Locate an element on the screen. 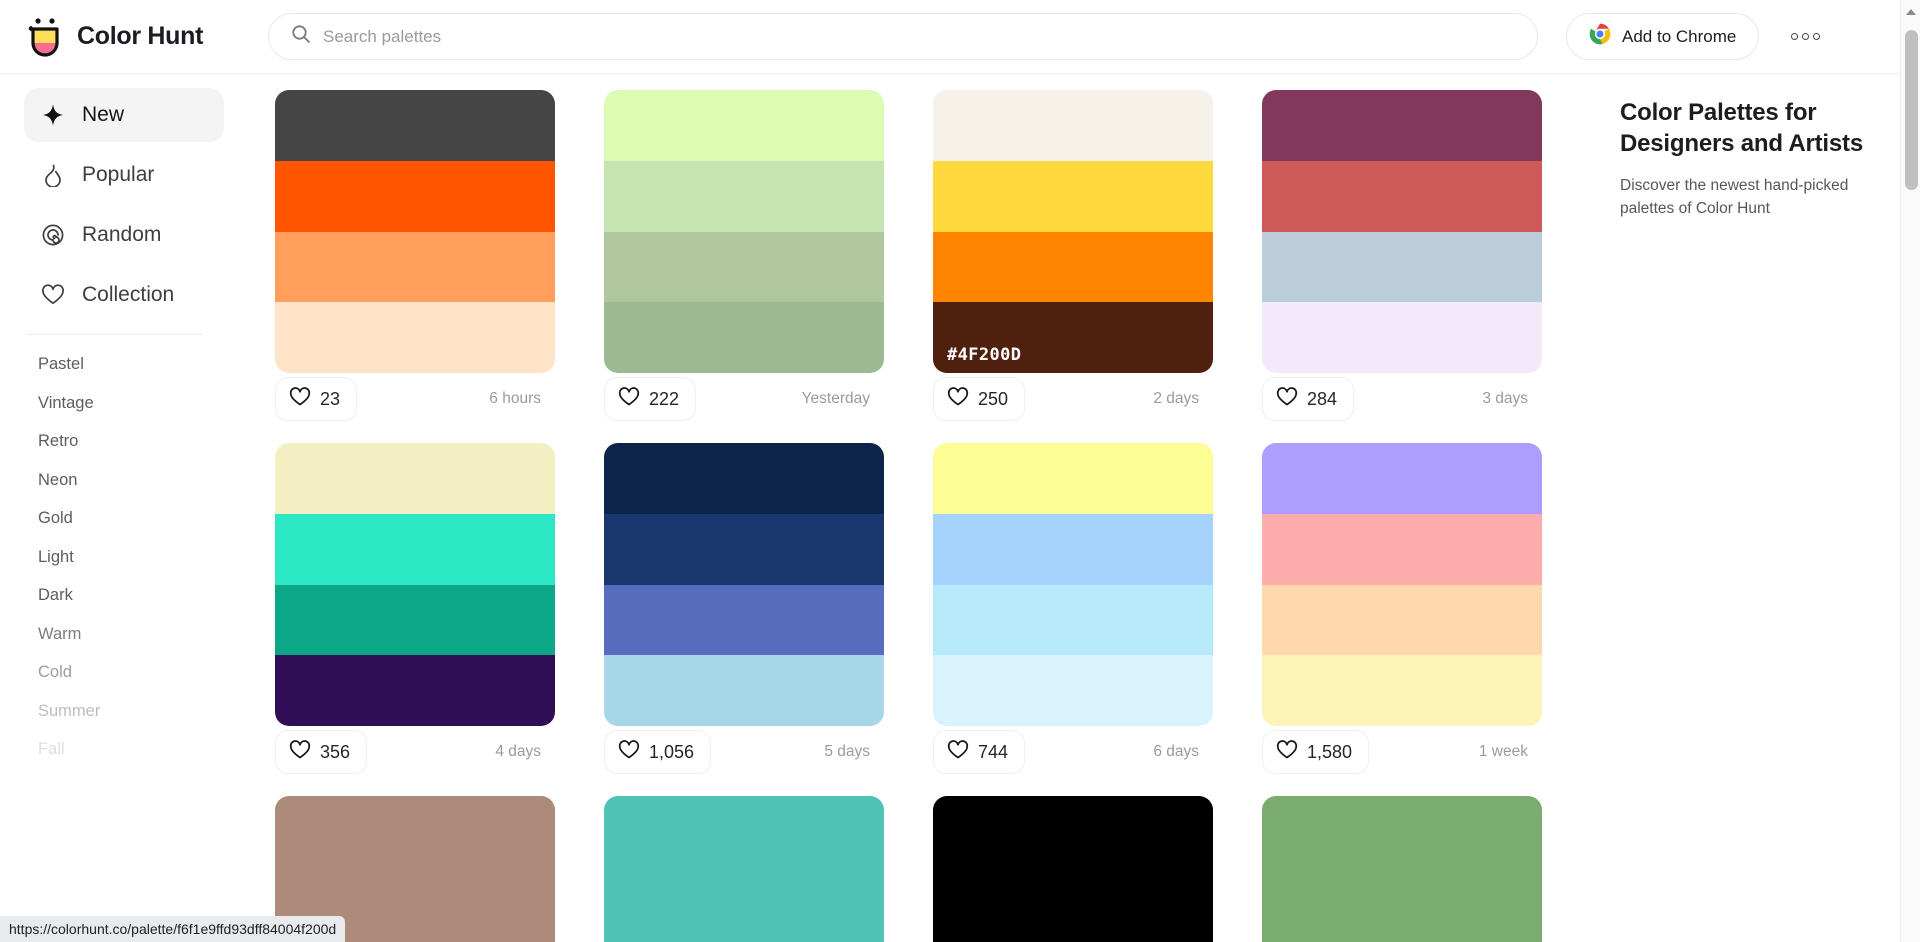 The height and width of the screenshot is (942, 1920). like-button: 356 is located at coordinates (321, 752).